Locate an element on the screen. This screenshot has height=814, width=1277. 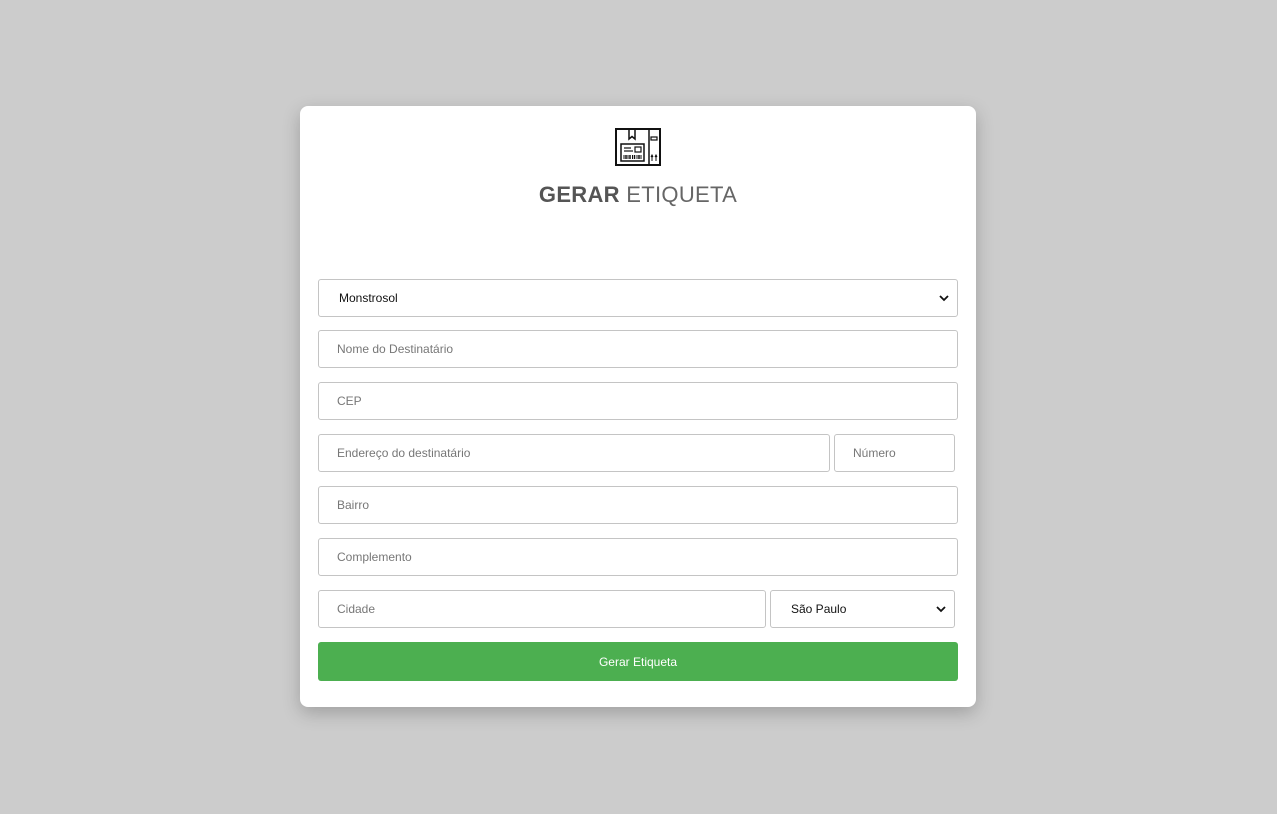
cep-input is located at coordinates (638, 401).